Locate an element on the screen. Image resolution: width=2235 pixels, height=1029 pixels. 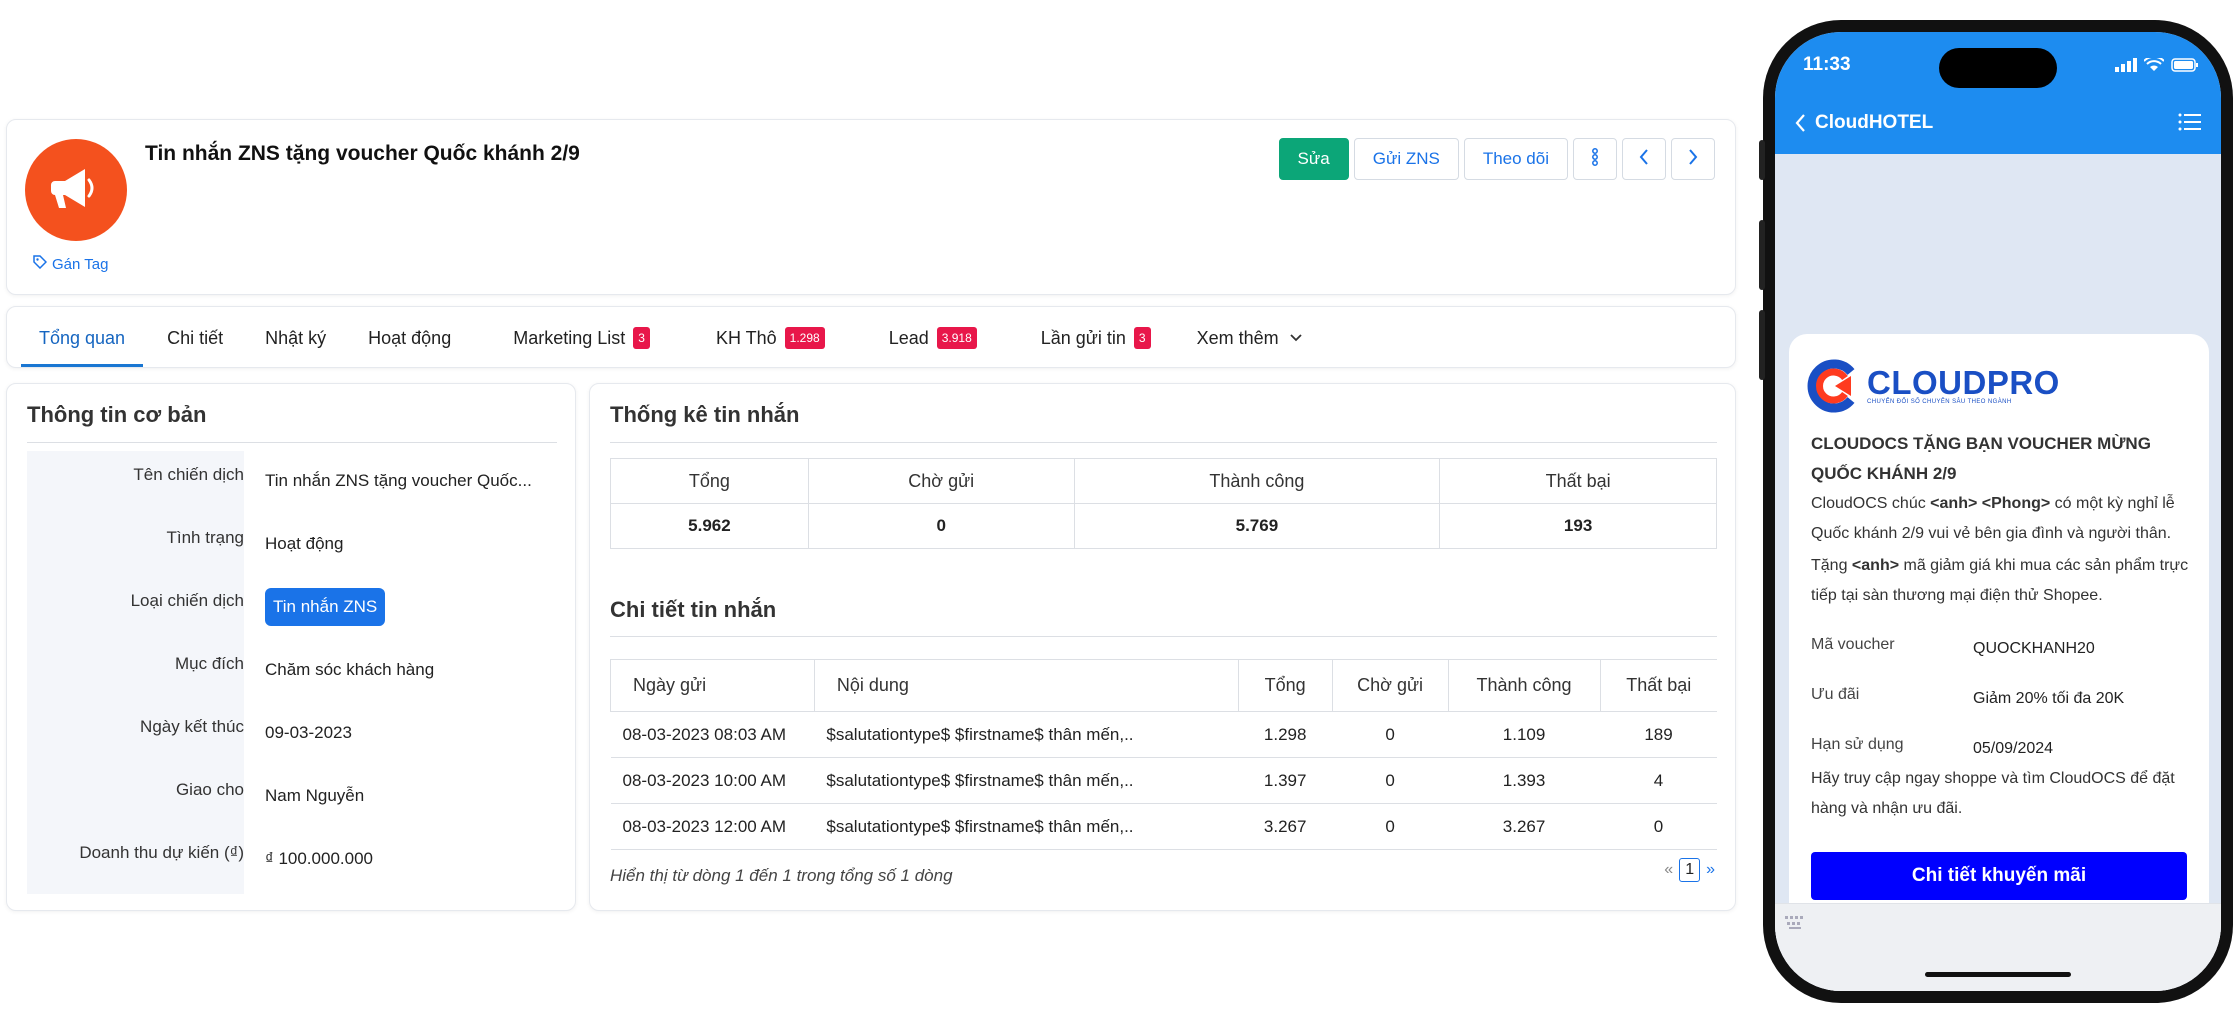
tab-label: Marketing List is located at coordinates (569, 337).